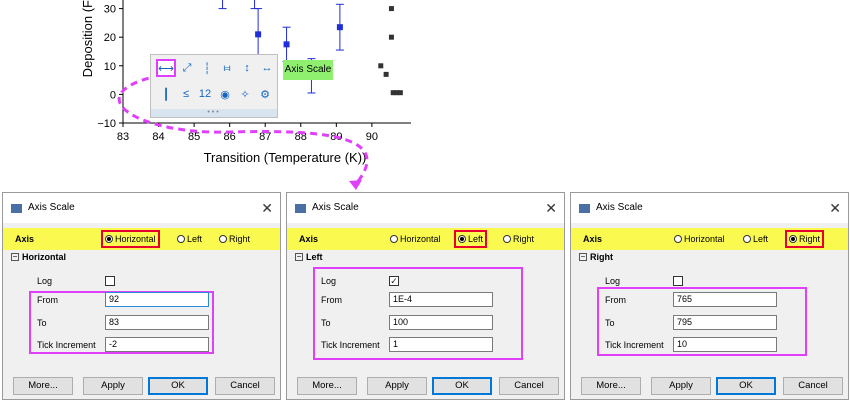  I want to click on x-tick-label: 83, so click(123, 137).